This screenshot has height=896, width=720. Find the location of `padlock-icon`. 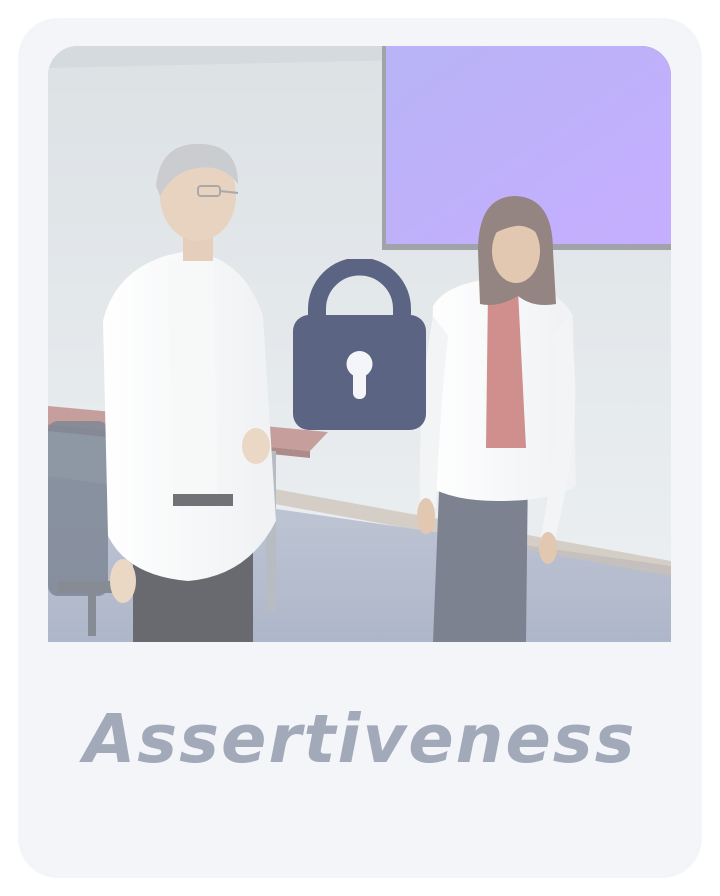

padlock-icon is located at coordinates (359, 344).